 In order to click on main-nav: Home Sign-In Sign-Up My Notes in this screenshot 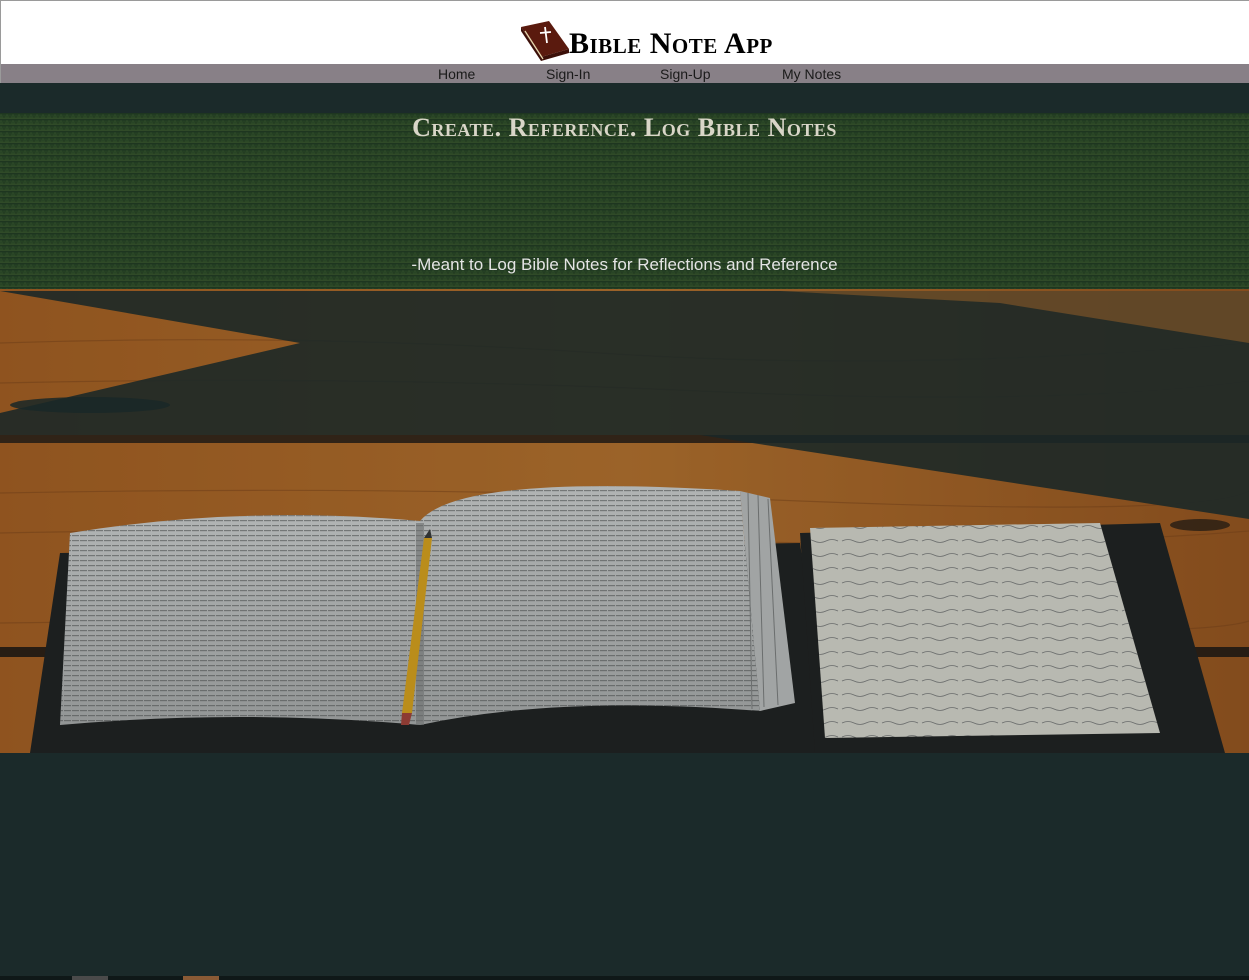, I will do `click(624, 73)`.